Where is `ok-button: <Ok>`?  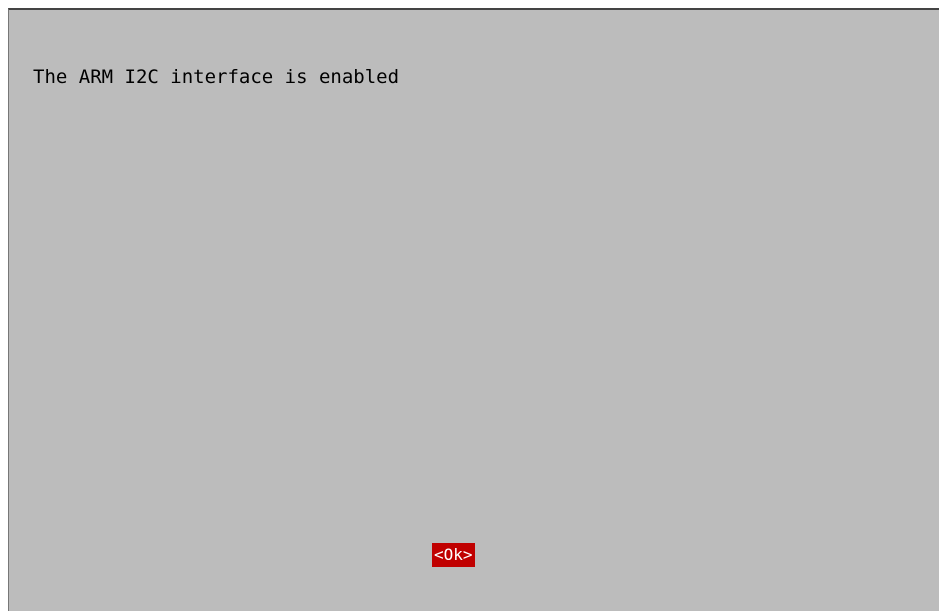
ok-button: <Ok> is located at coordinates (453, 555).